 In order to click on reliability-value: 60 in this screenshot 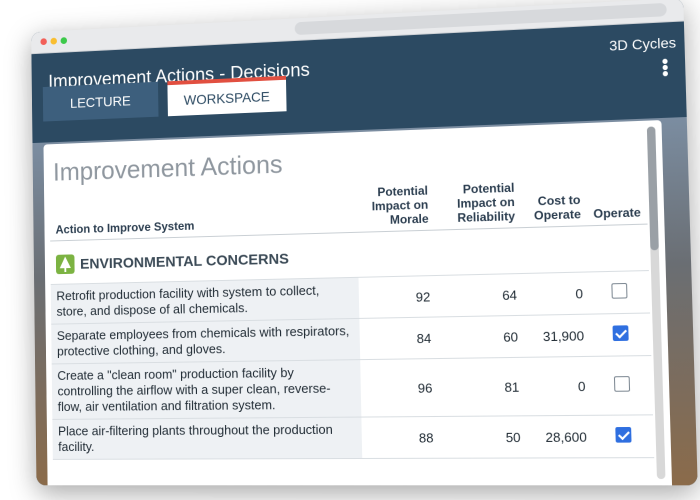, I will do `click(481, 336)`.